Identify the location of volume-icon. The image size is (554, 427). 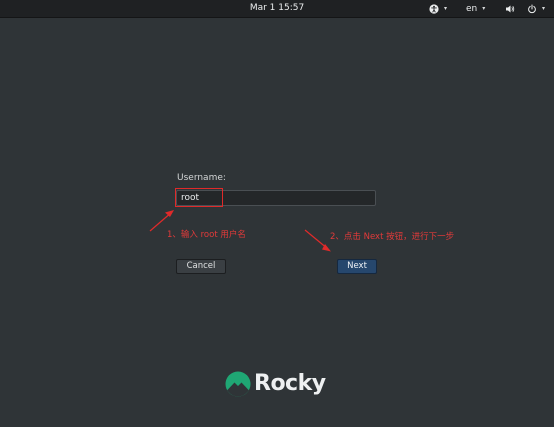
(510, 8).